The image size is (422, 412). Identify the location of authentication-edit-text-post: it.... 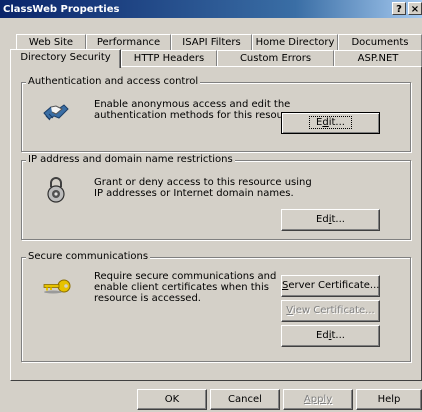
(336, 122).